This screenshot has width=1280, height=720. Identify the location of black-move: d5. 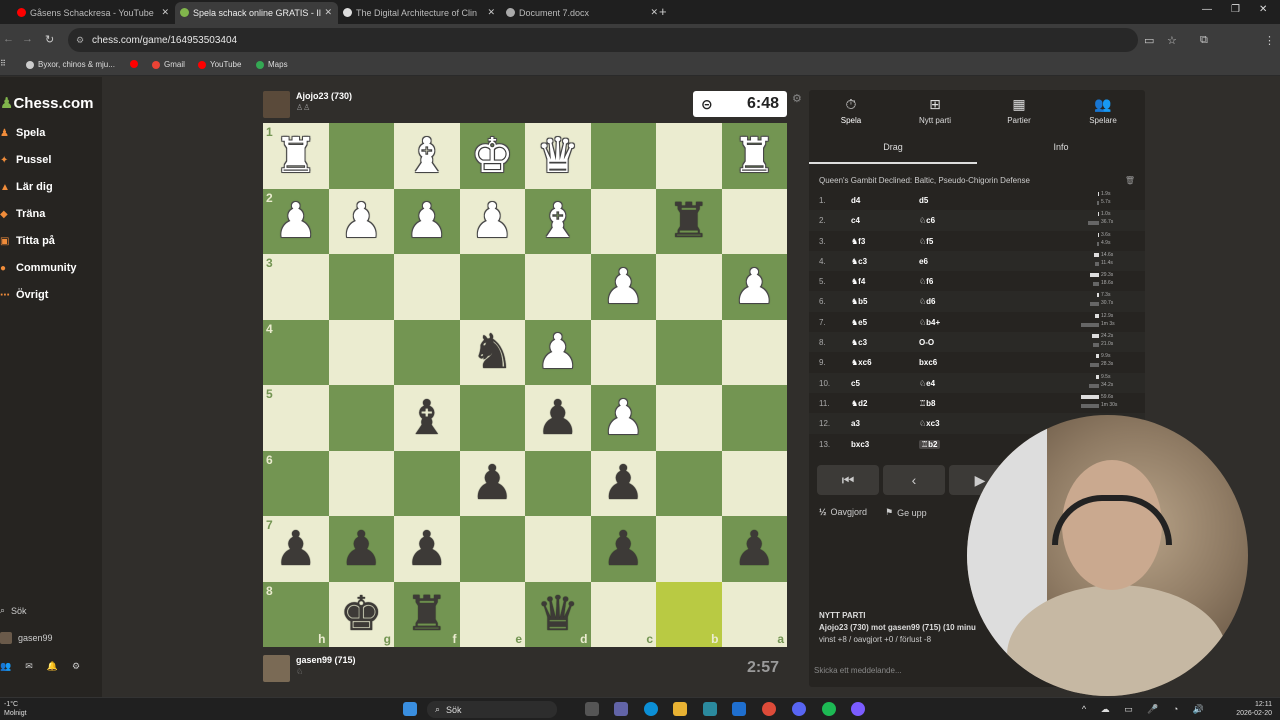
(923, 200).